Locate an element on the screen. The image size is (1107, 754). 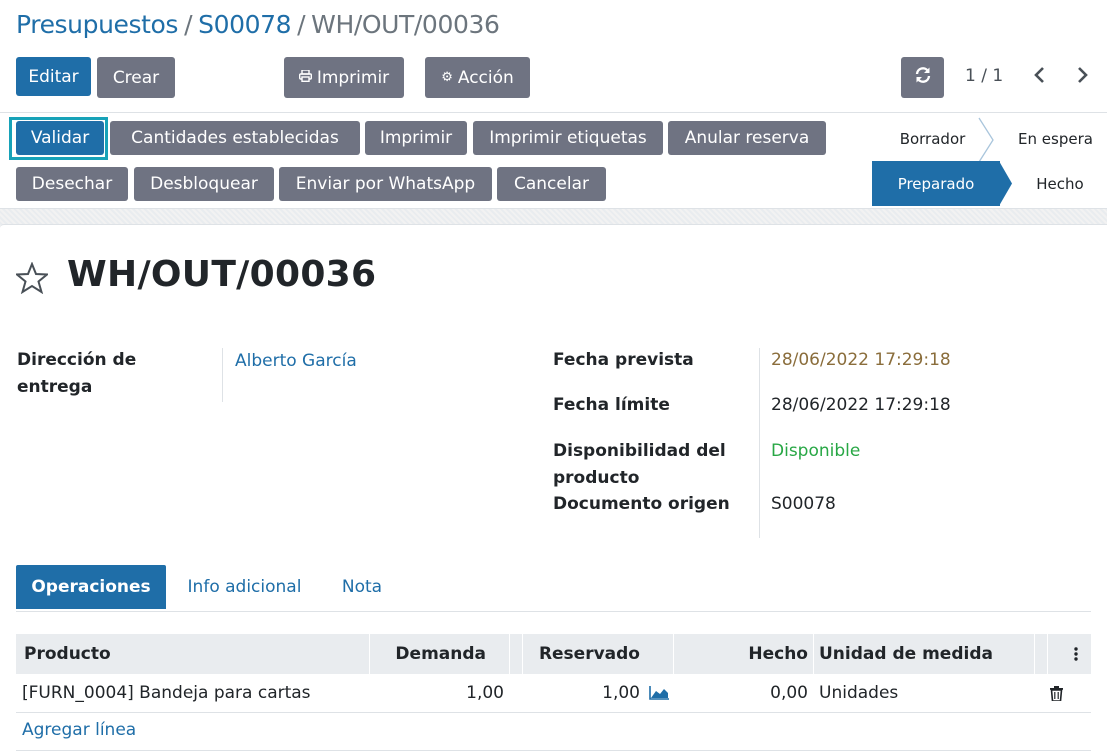
column-header-product: Producto is located at coordinates (67, 654).